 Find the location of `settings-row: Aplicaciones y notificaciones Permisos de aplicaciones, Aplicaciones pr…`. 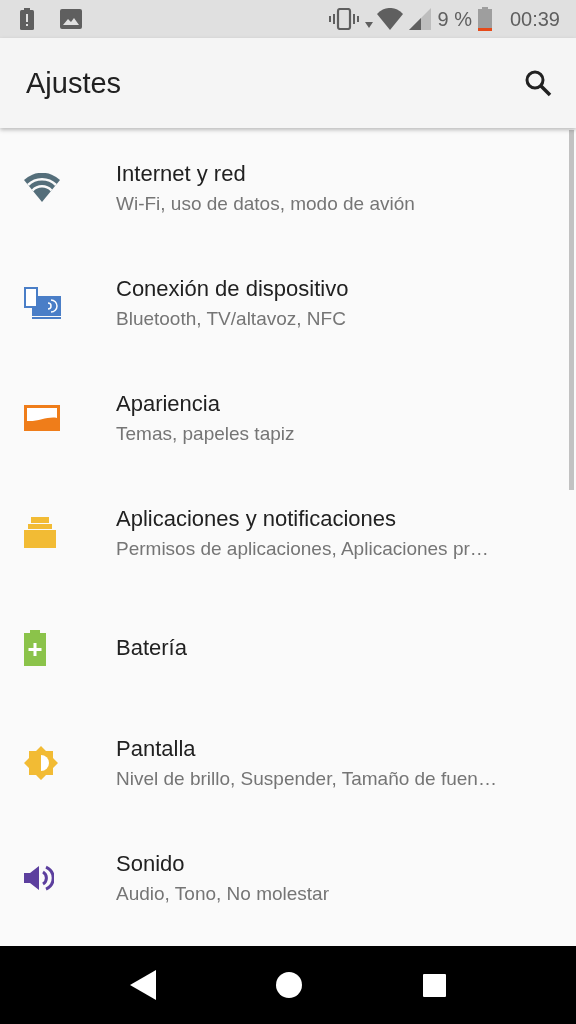

settings-row: Aplicaciones y notificaciones Permisos de aplicaciones, Aplicaciones pr… is located at coordinates (288, 532).